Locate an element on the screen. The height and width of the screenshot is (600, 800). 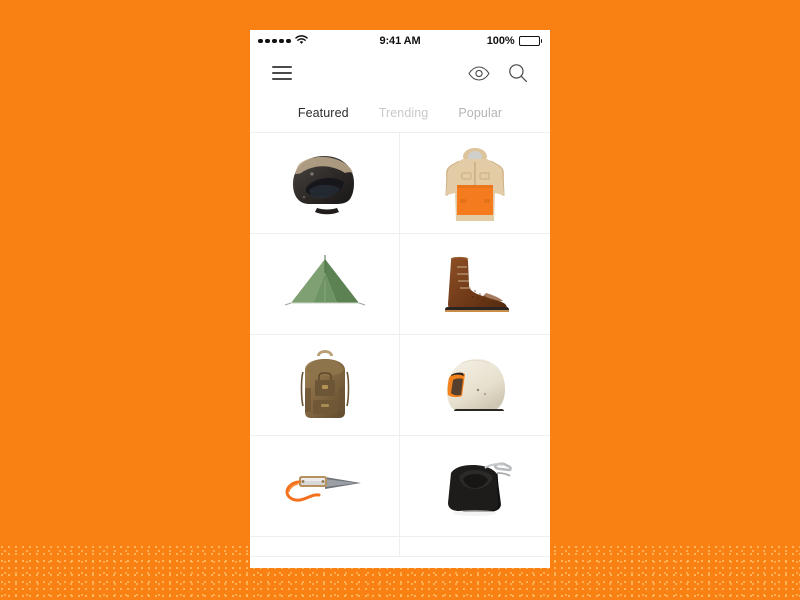
search-icon is located at coordinates (518, 73).